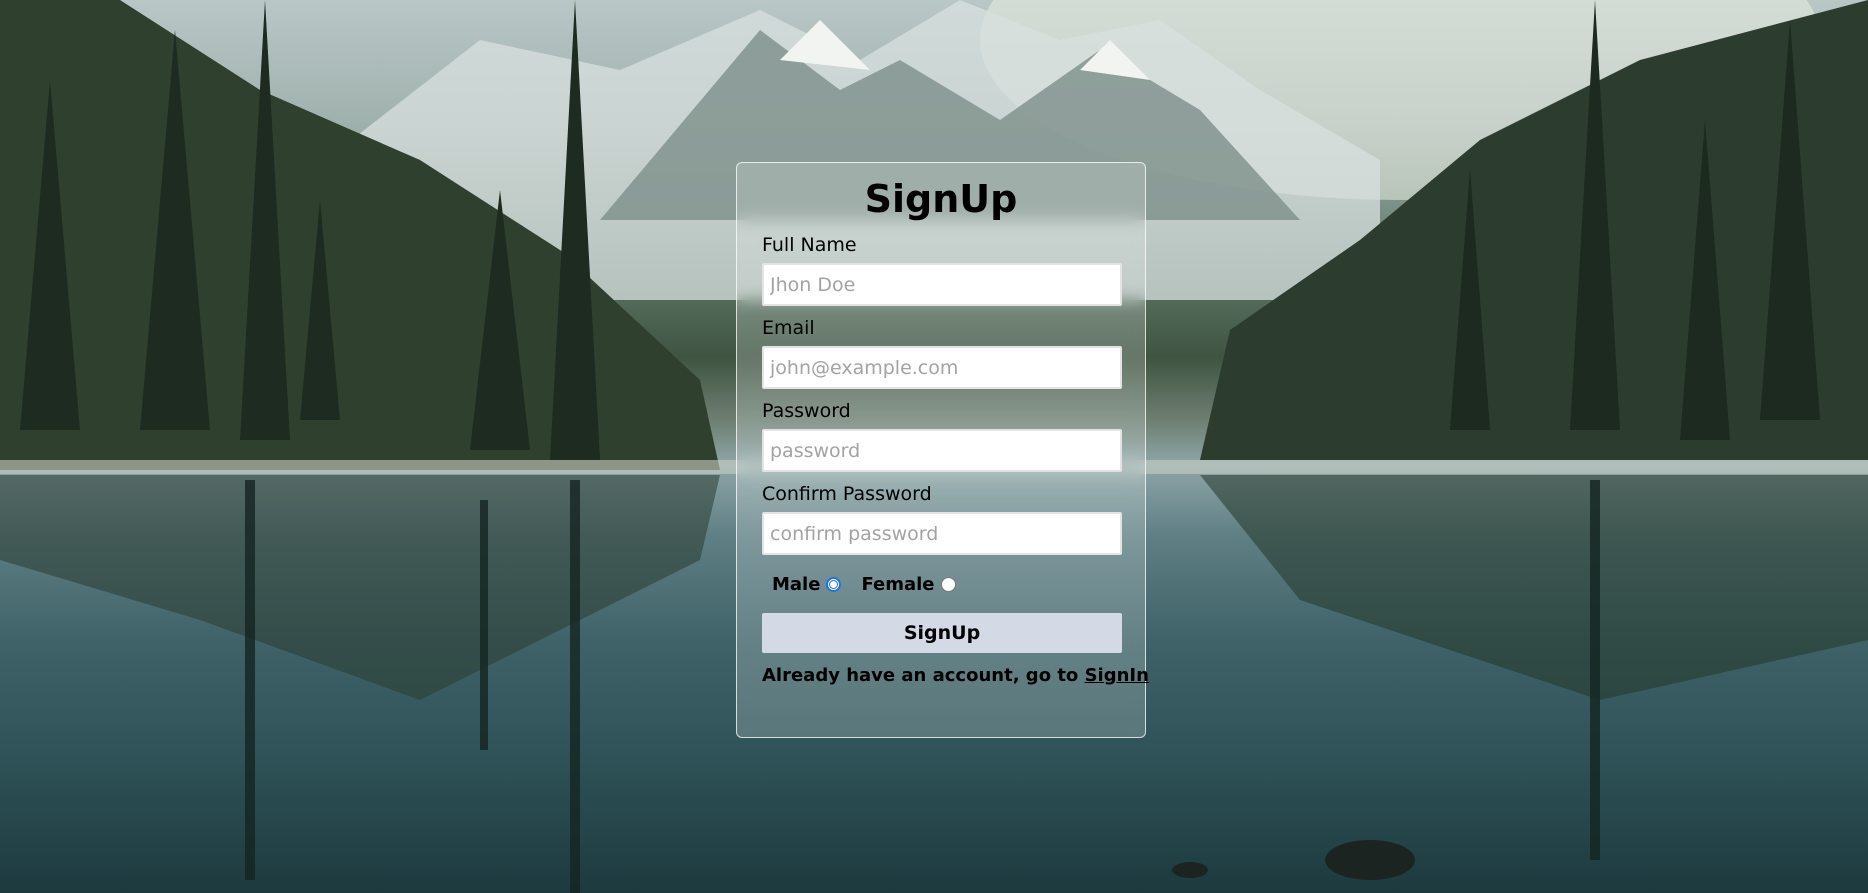  What do you see at coordinates (1117, 675) in the screenshot?
I see `signin-link: SignIn` at bounding box center [1117, 675].